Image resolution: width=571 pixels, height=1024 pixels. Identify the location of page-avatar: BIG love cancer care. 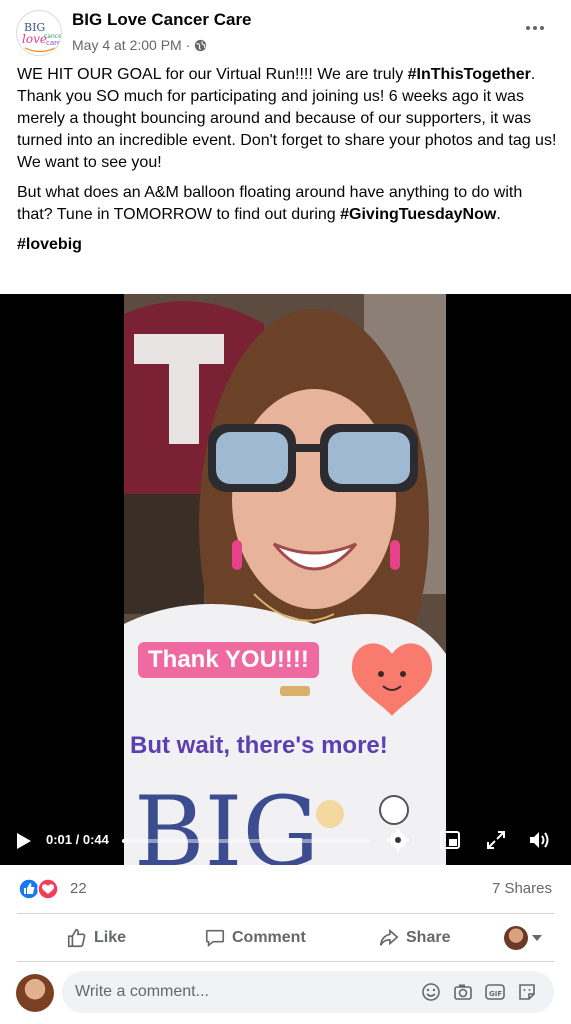
(39, 33).